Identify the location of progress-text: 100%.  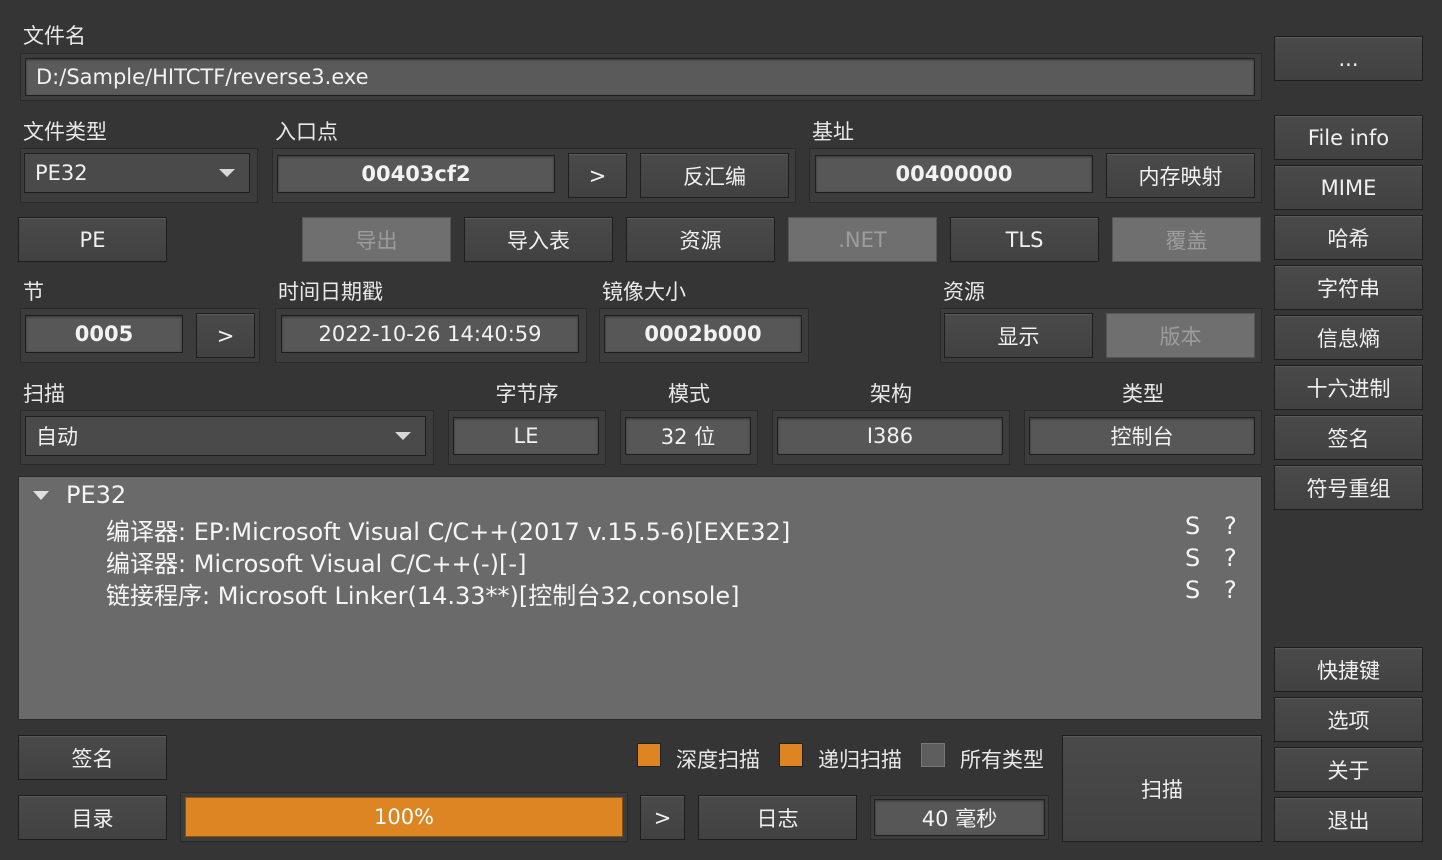
(404, 817).